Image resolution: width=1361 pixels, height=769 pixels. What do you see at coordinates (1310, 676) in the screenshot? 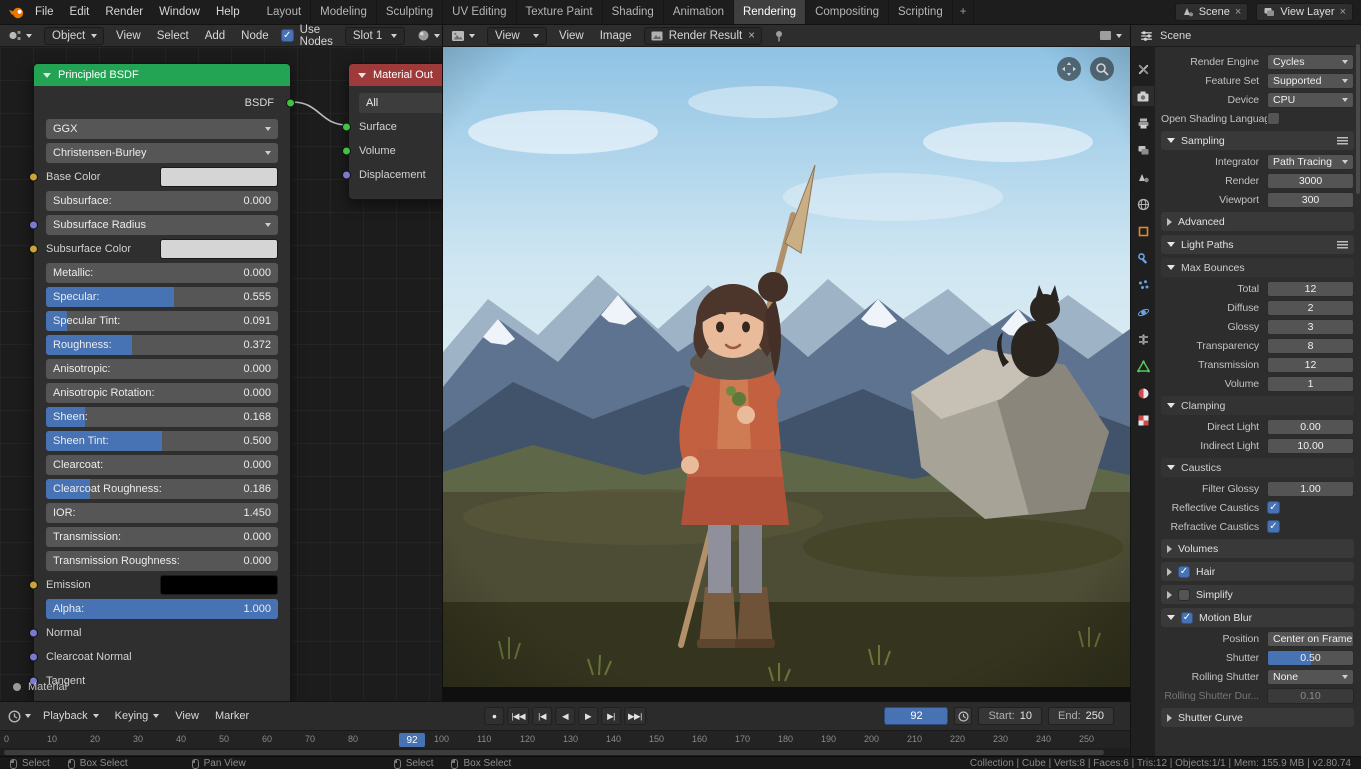
I see `dropdown-rolling-shutter: None` at bounding box center [1310, 676].